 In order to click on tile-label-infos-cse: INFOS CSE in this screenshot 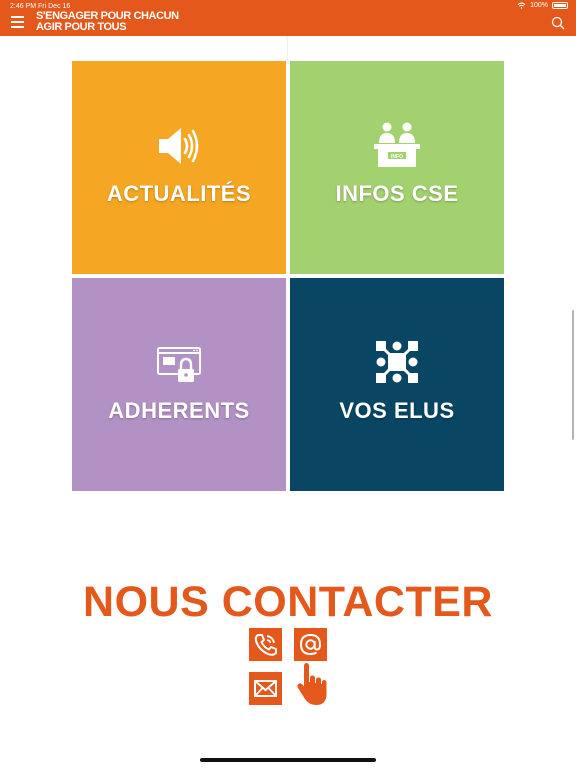, I will do `click(397, 193)`.